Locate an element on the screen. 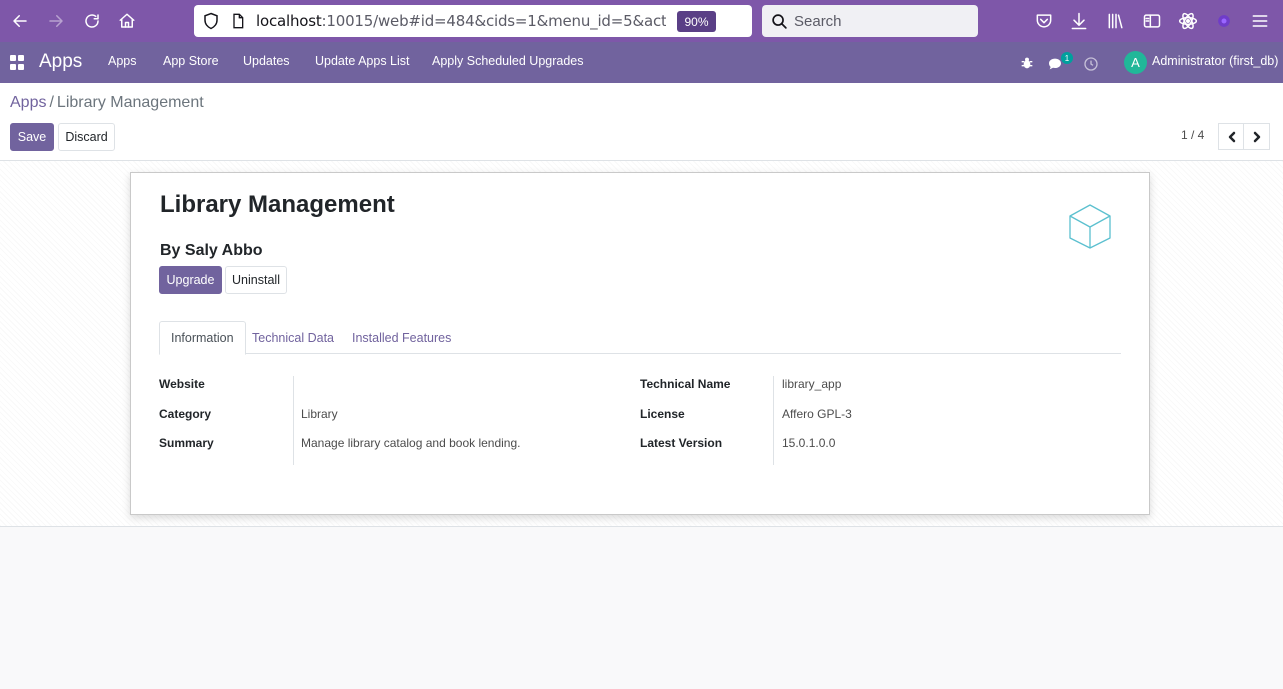  upgrade-button: Upgrade is located at coordinates (190, 280).